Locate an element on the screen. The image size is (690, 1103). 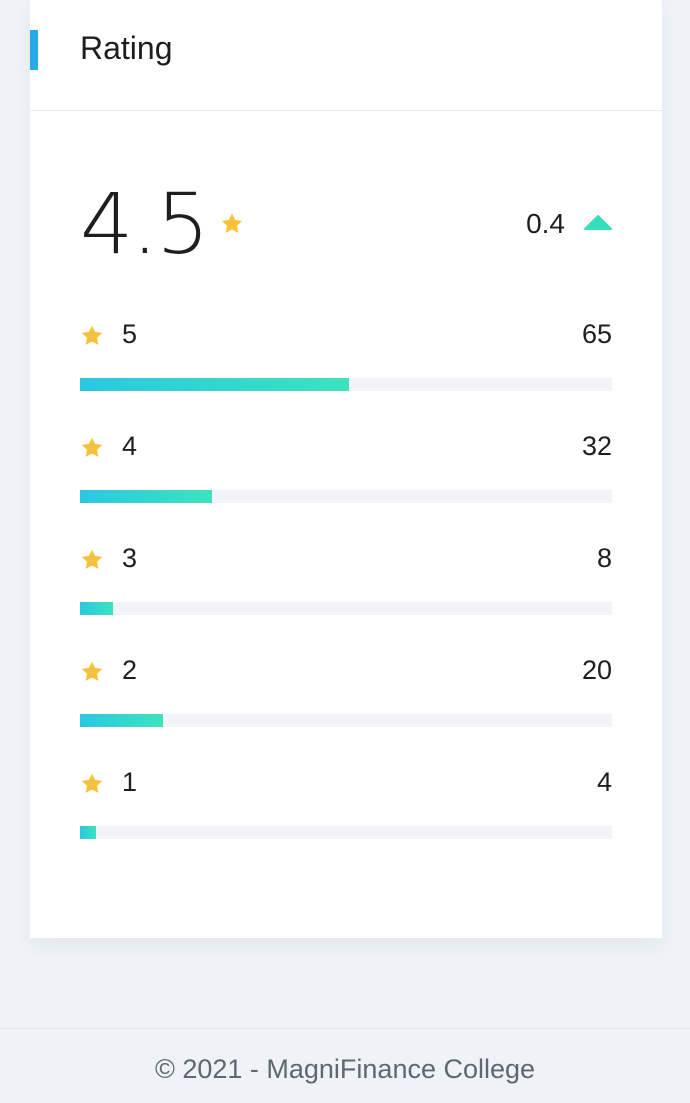
page-footer: © 2021 - MagniFinance College is located at coordinates (345, 1065).